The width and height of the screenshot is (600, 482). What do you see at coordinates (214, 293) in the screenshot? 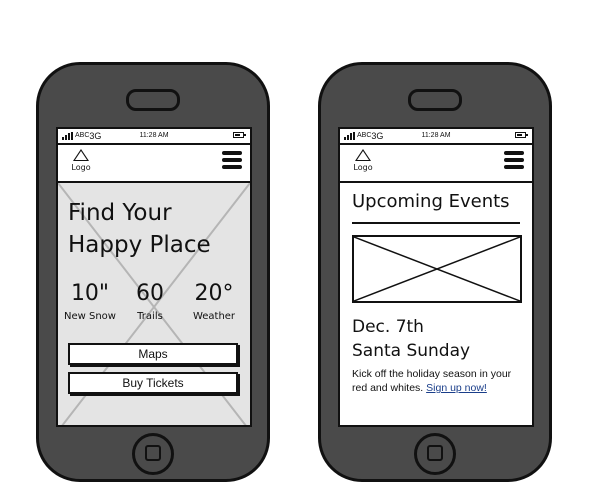
I see `stat-value: 20°` at bounding box center [214, 293].